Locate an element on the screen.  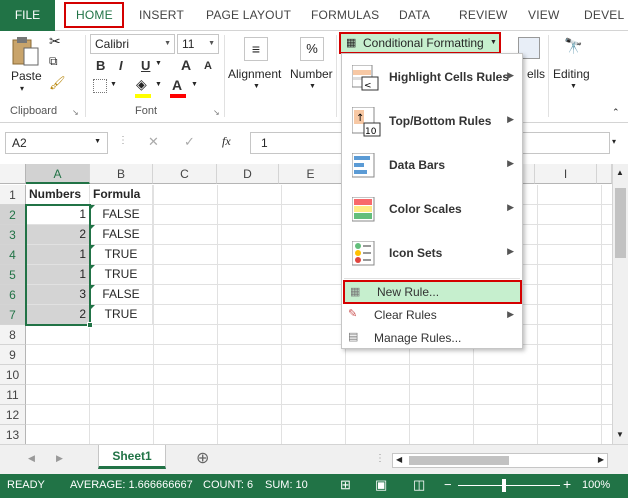
column-header-d: D is located at coordinates (248, 174).